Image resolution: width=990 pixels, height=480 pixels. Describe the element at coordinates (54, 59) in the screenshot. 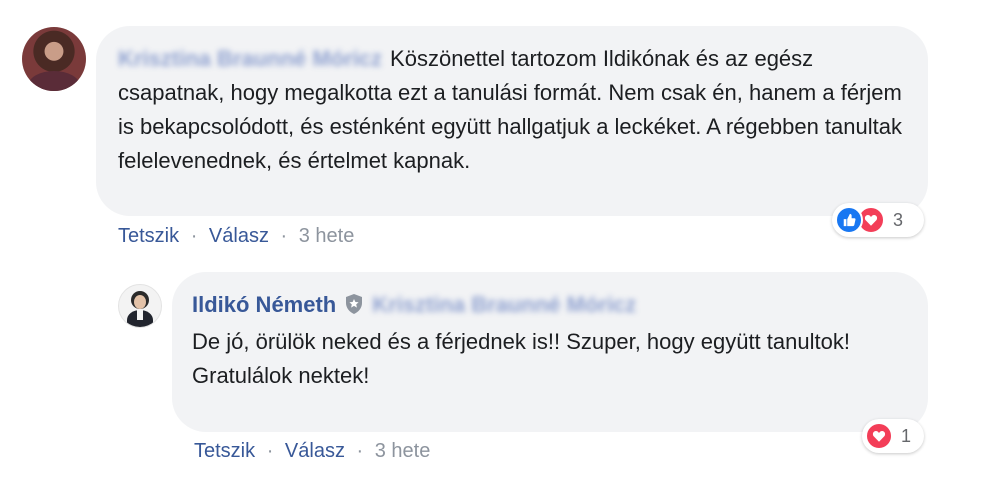

I see `comment-author-avatar` at that location.